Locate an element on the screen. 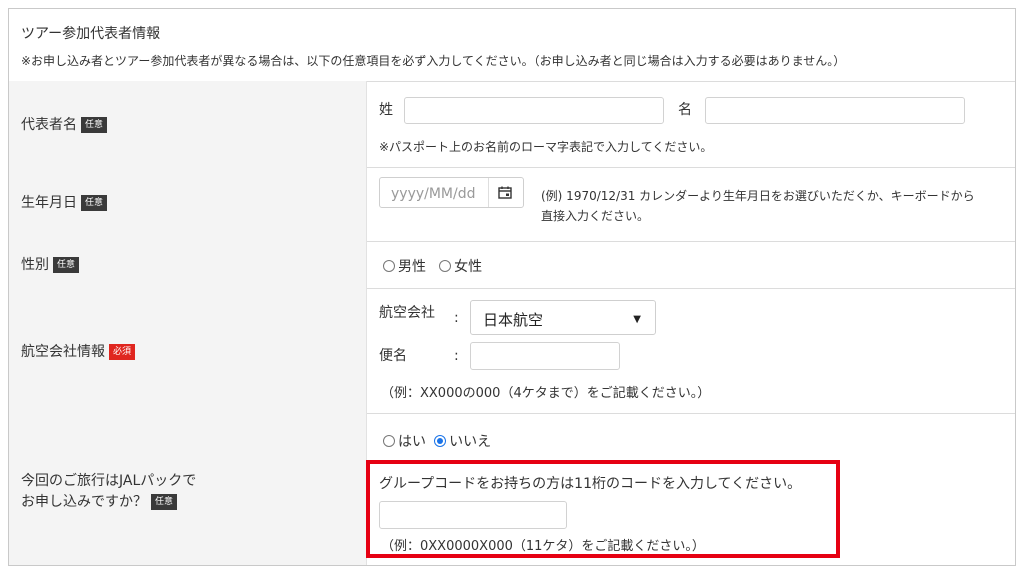  given-name-input is located at coordinates (835, 110).